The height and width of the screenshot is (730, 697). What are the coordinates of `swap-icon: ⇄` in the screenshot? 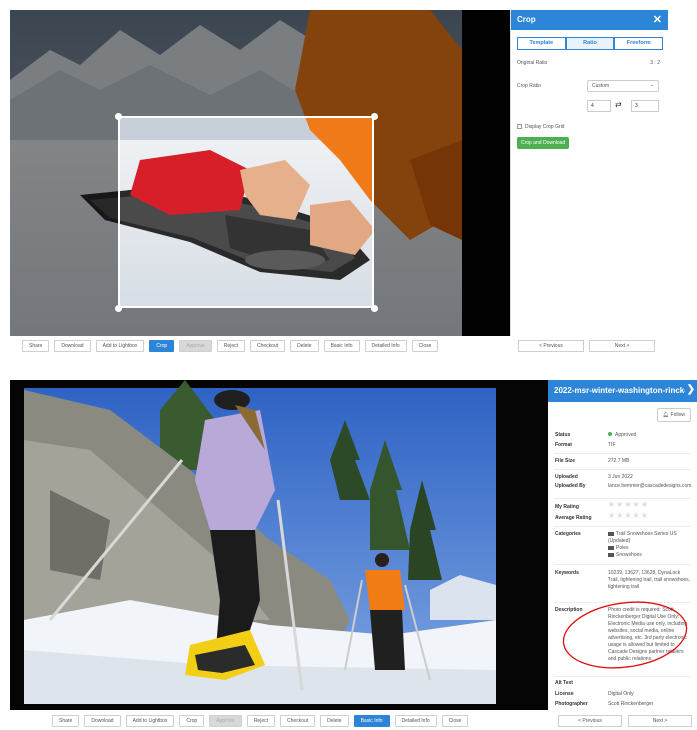 It's located at (618, 104).